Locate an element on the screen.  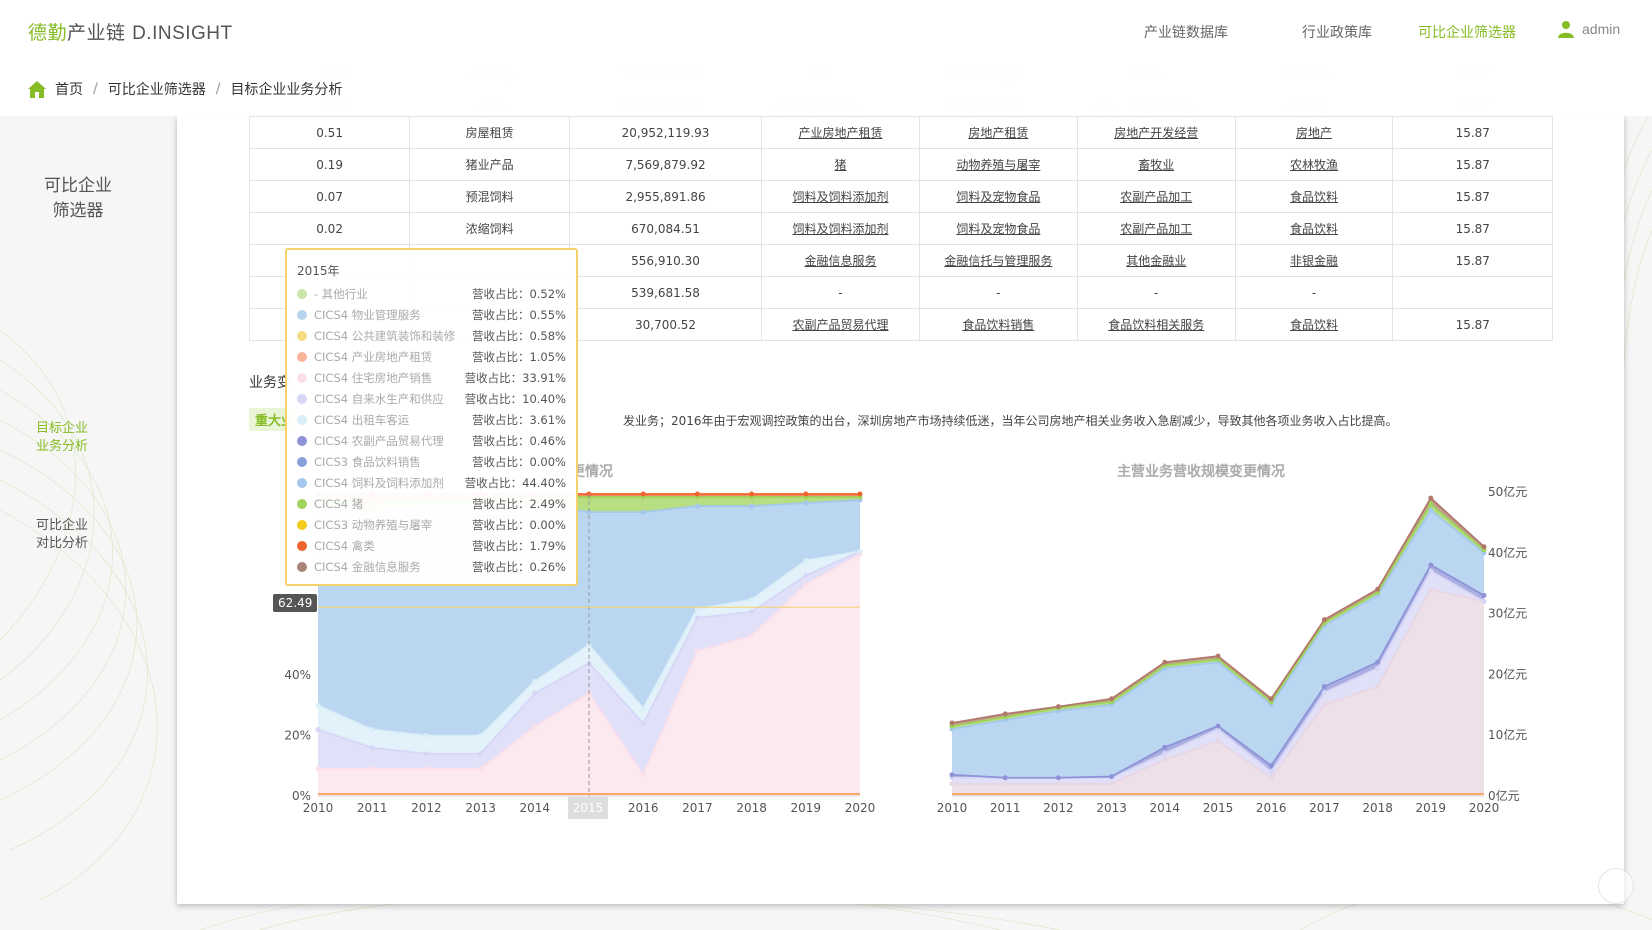
y-tick-label: 40亿元 is located at coordinates (1507, 552).